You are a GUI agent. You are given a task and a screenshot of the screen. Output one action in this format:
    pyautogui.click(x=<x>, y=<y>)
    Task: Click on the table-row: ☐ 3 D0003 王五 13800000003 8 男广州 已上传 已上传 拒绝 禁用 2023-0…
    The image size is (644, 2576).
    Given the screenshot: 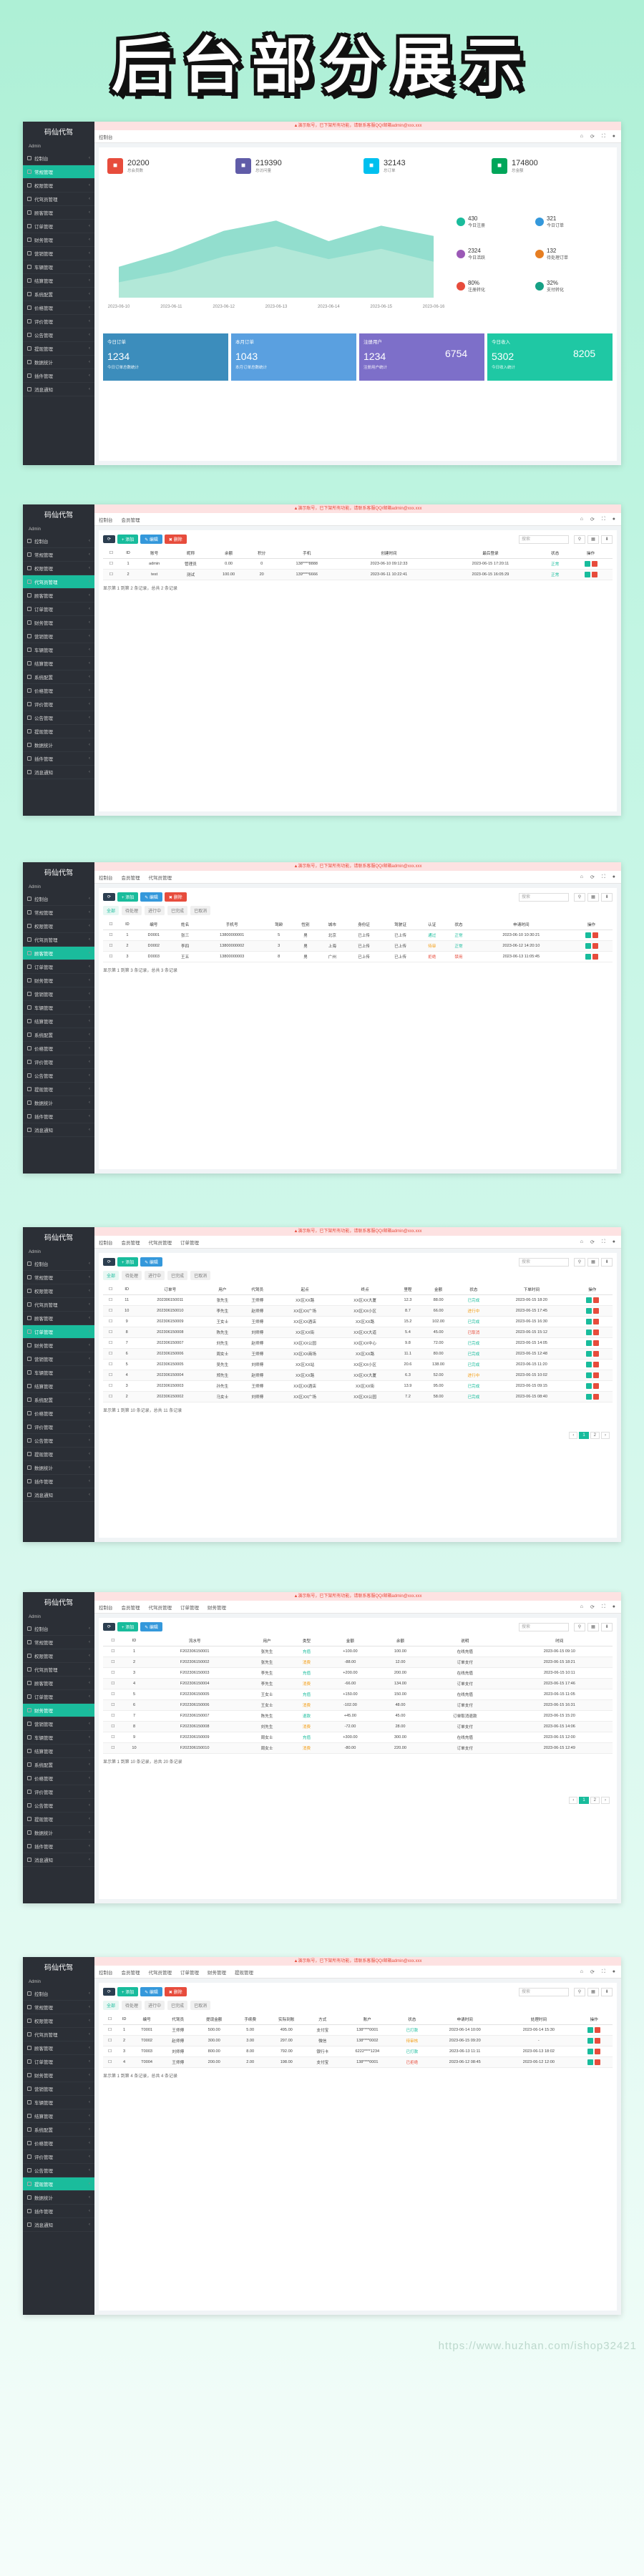 What is the action you would take?
    pyautogui.click(x=358, y=956)
    